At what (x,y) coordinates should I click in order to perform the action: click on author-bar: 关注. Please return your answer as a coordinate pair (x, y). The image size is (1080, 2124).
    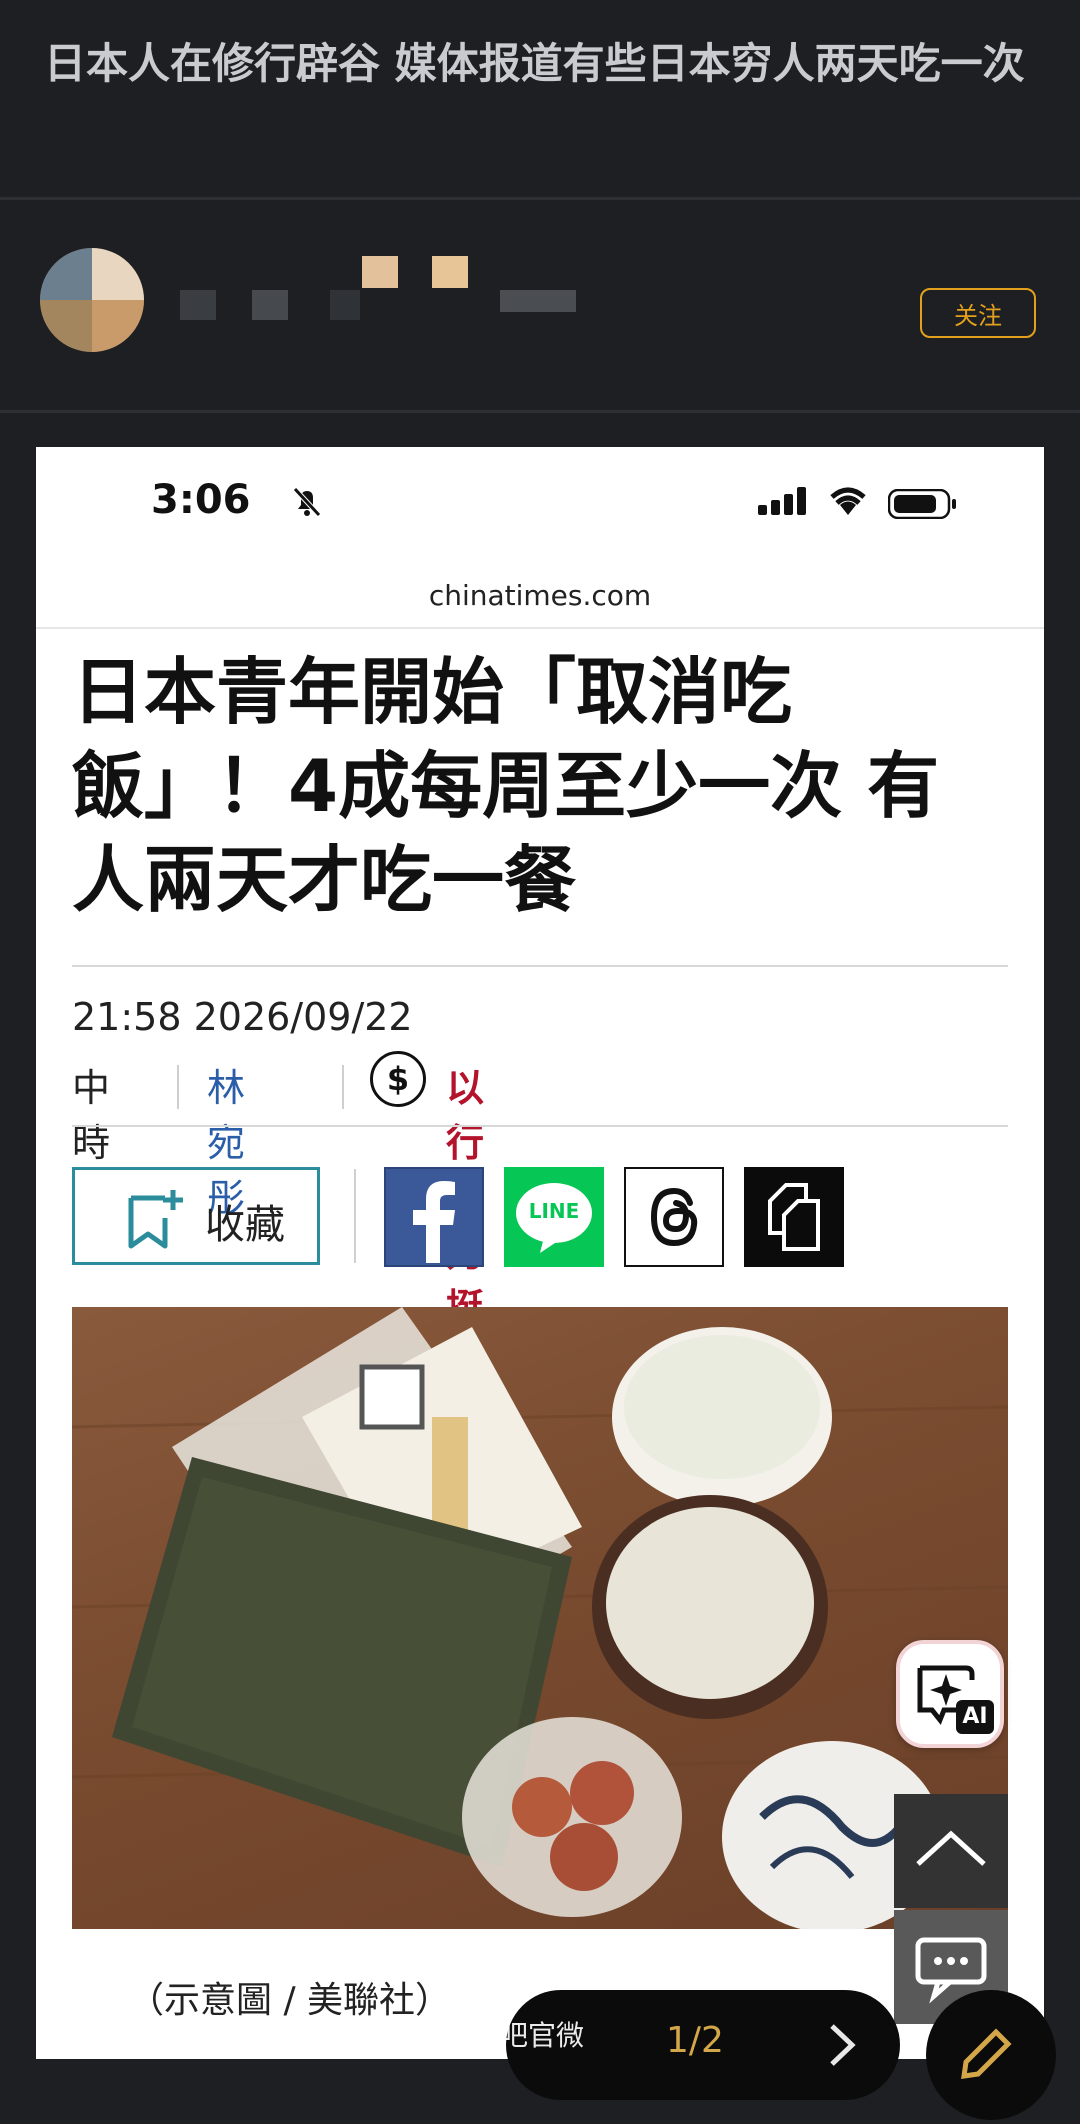
    Looking at the image, I should click on (540, 305).